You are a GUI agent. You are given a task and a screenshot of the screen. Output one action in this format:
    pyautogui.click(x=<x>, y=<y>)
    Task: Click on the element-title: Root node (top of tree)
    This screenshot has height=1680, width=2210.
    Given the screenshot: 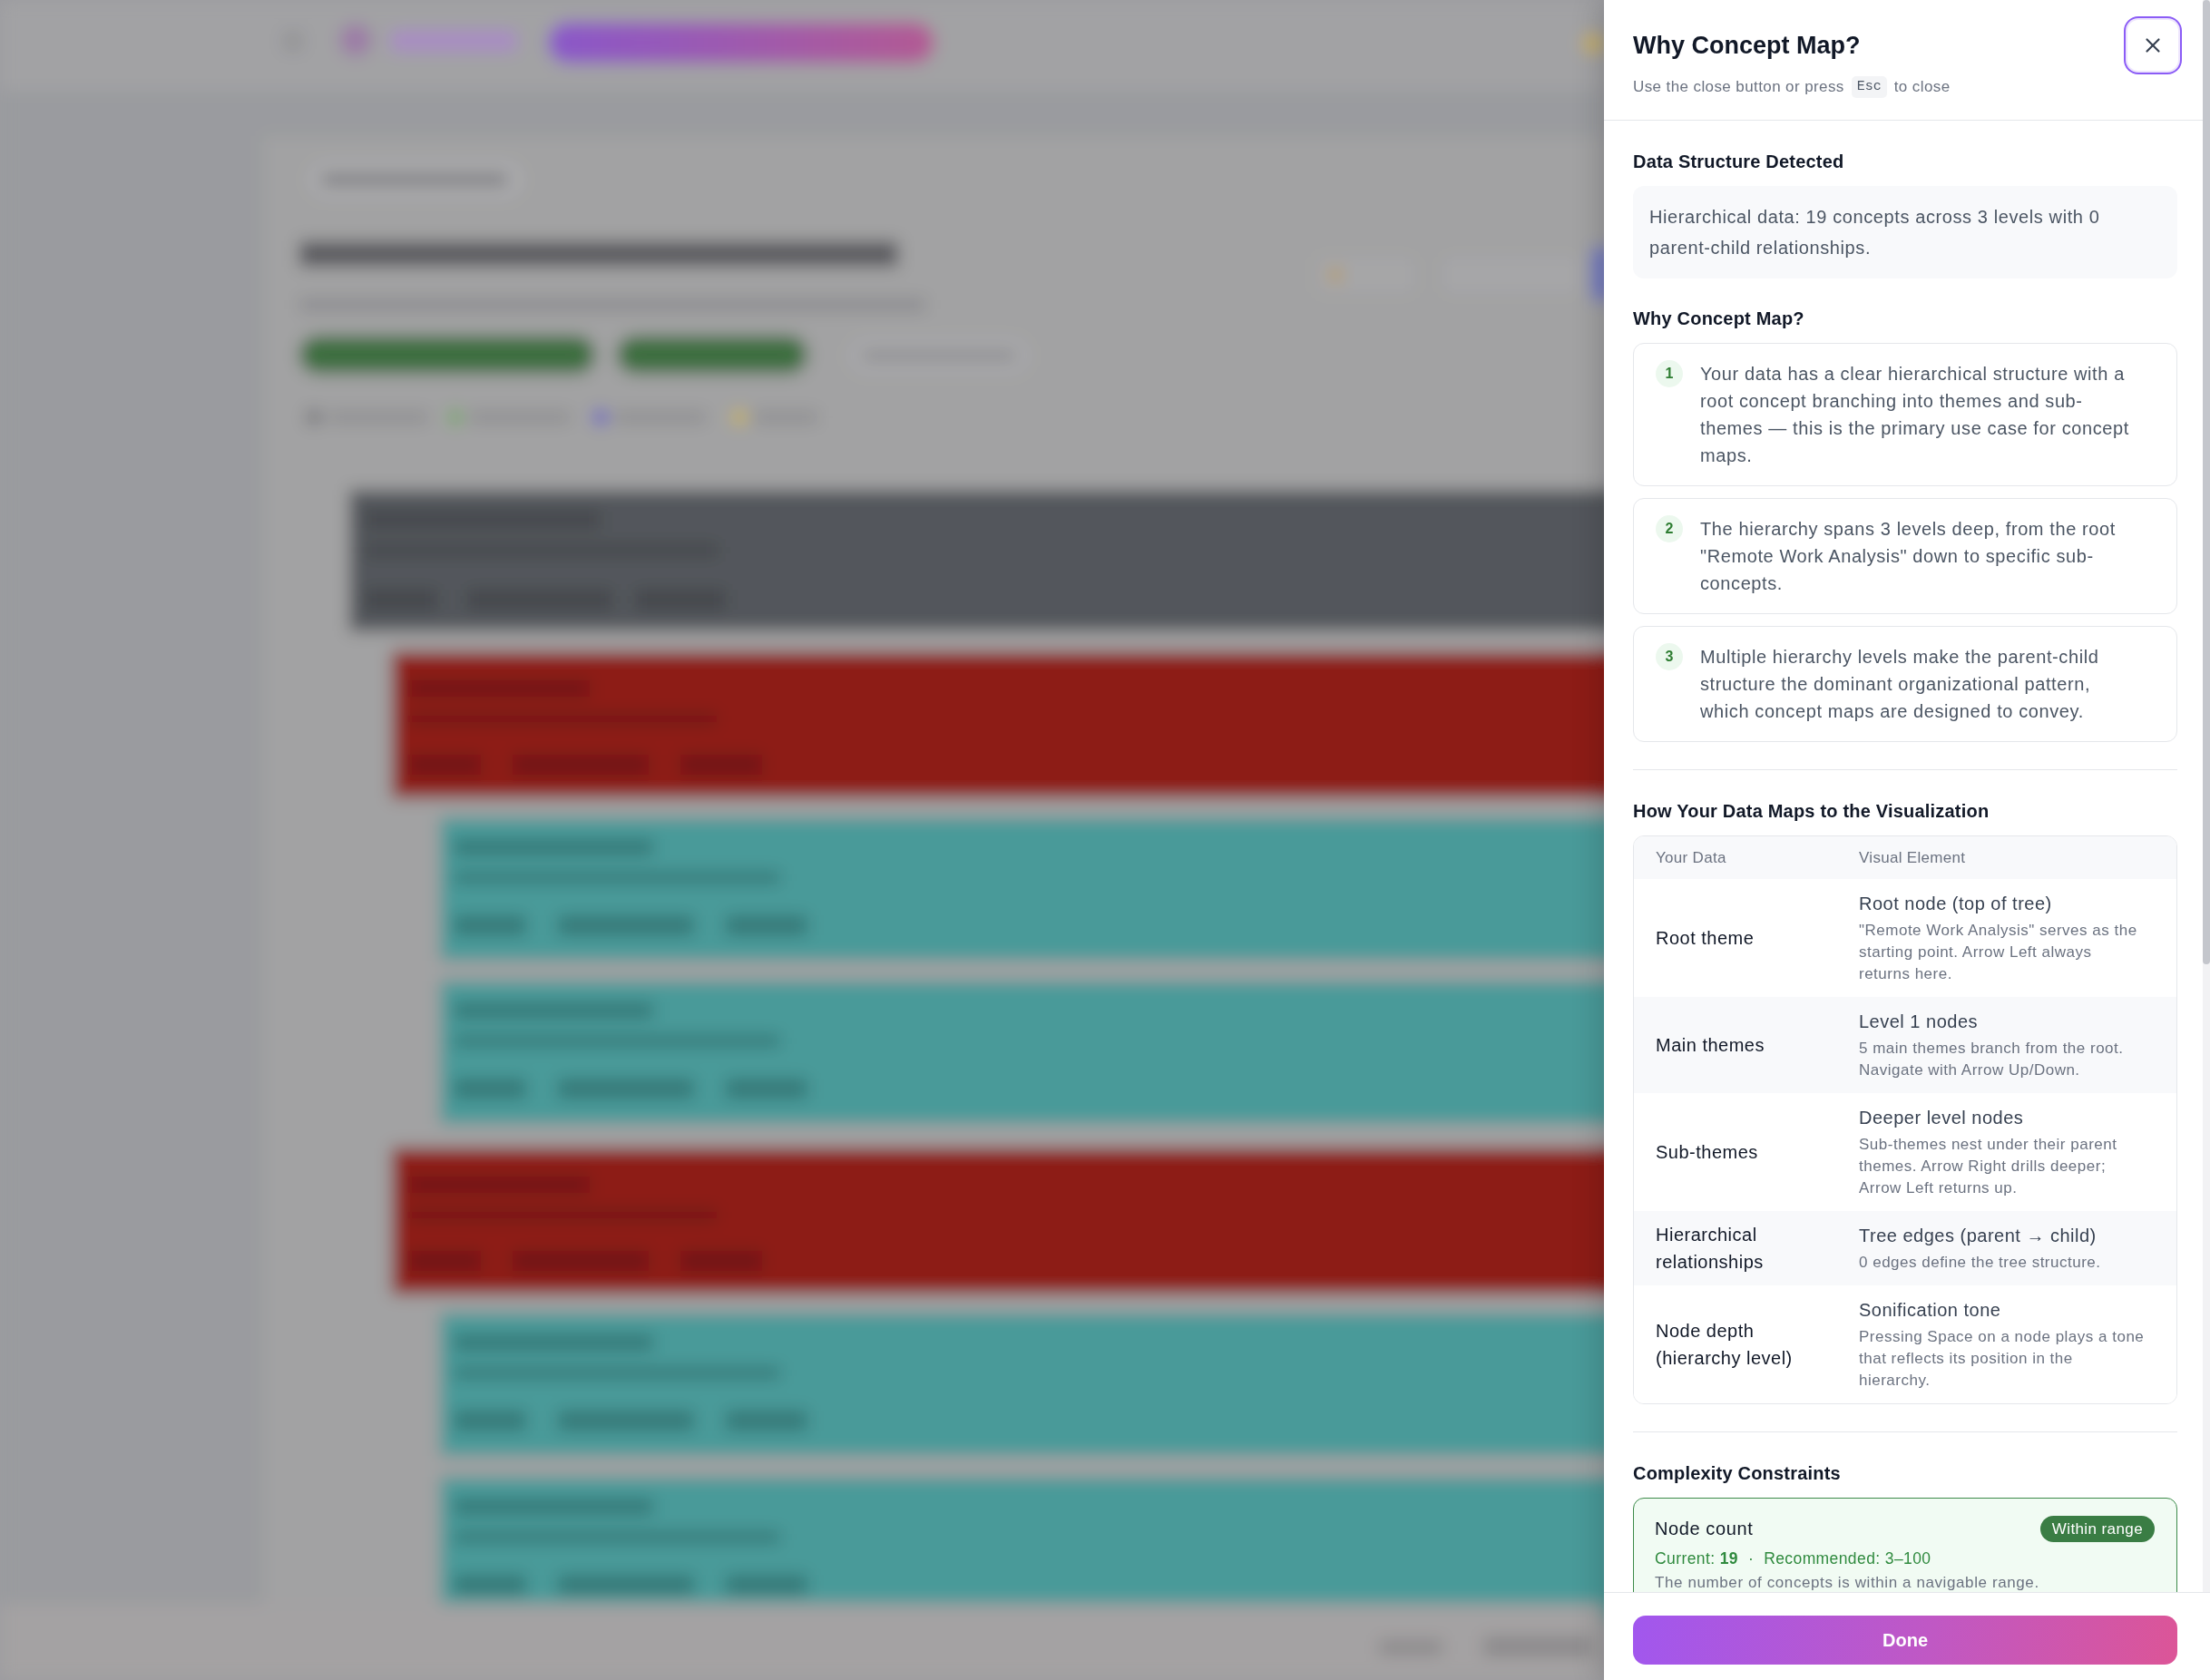 What is the action you would take?
    pyautogui.click(x=1956, y=904)
    